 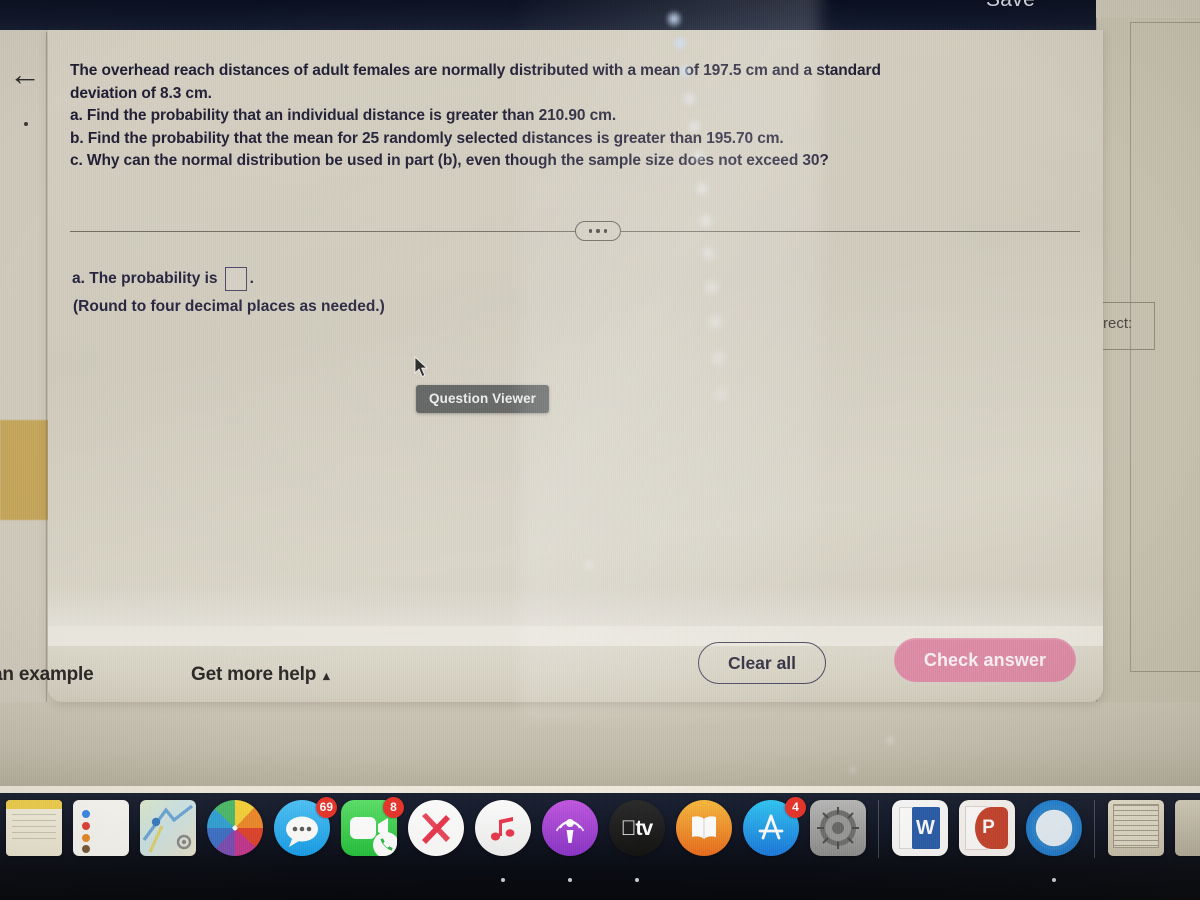 What do you see at coordinates (100, 828) in the screenshot?
I see `reminders-icon` at bounding box center [100, 828].